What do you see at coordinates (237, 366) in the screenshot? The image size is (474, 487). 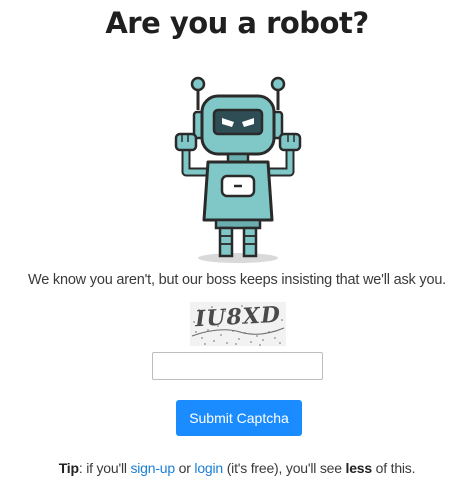 I see `captcha-input` at bounding box center [237, 366].